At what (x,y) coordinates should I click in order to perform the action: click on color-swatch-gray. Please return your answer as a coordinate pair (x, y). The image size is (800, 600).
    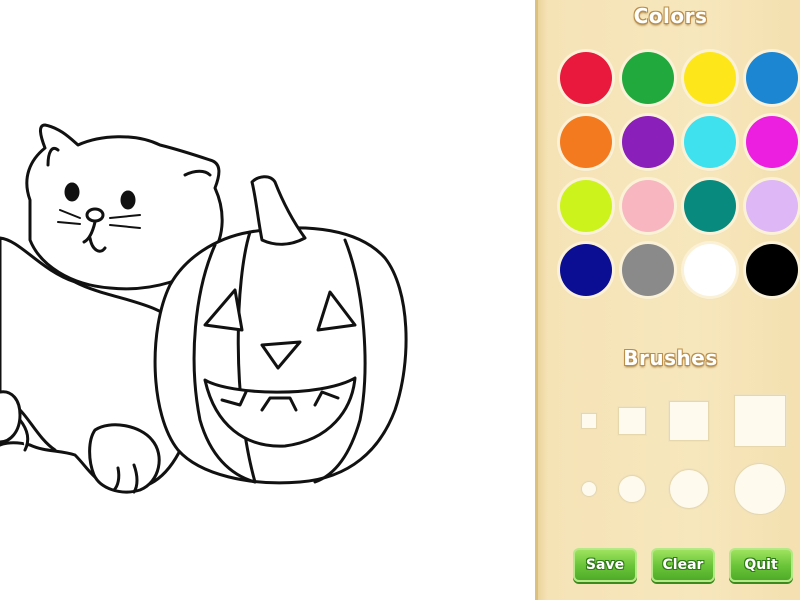
    Looking at the image, I should click on (648, 270).